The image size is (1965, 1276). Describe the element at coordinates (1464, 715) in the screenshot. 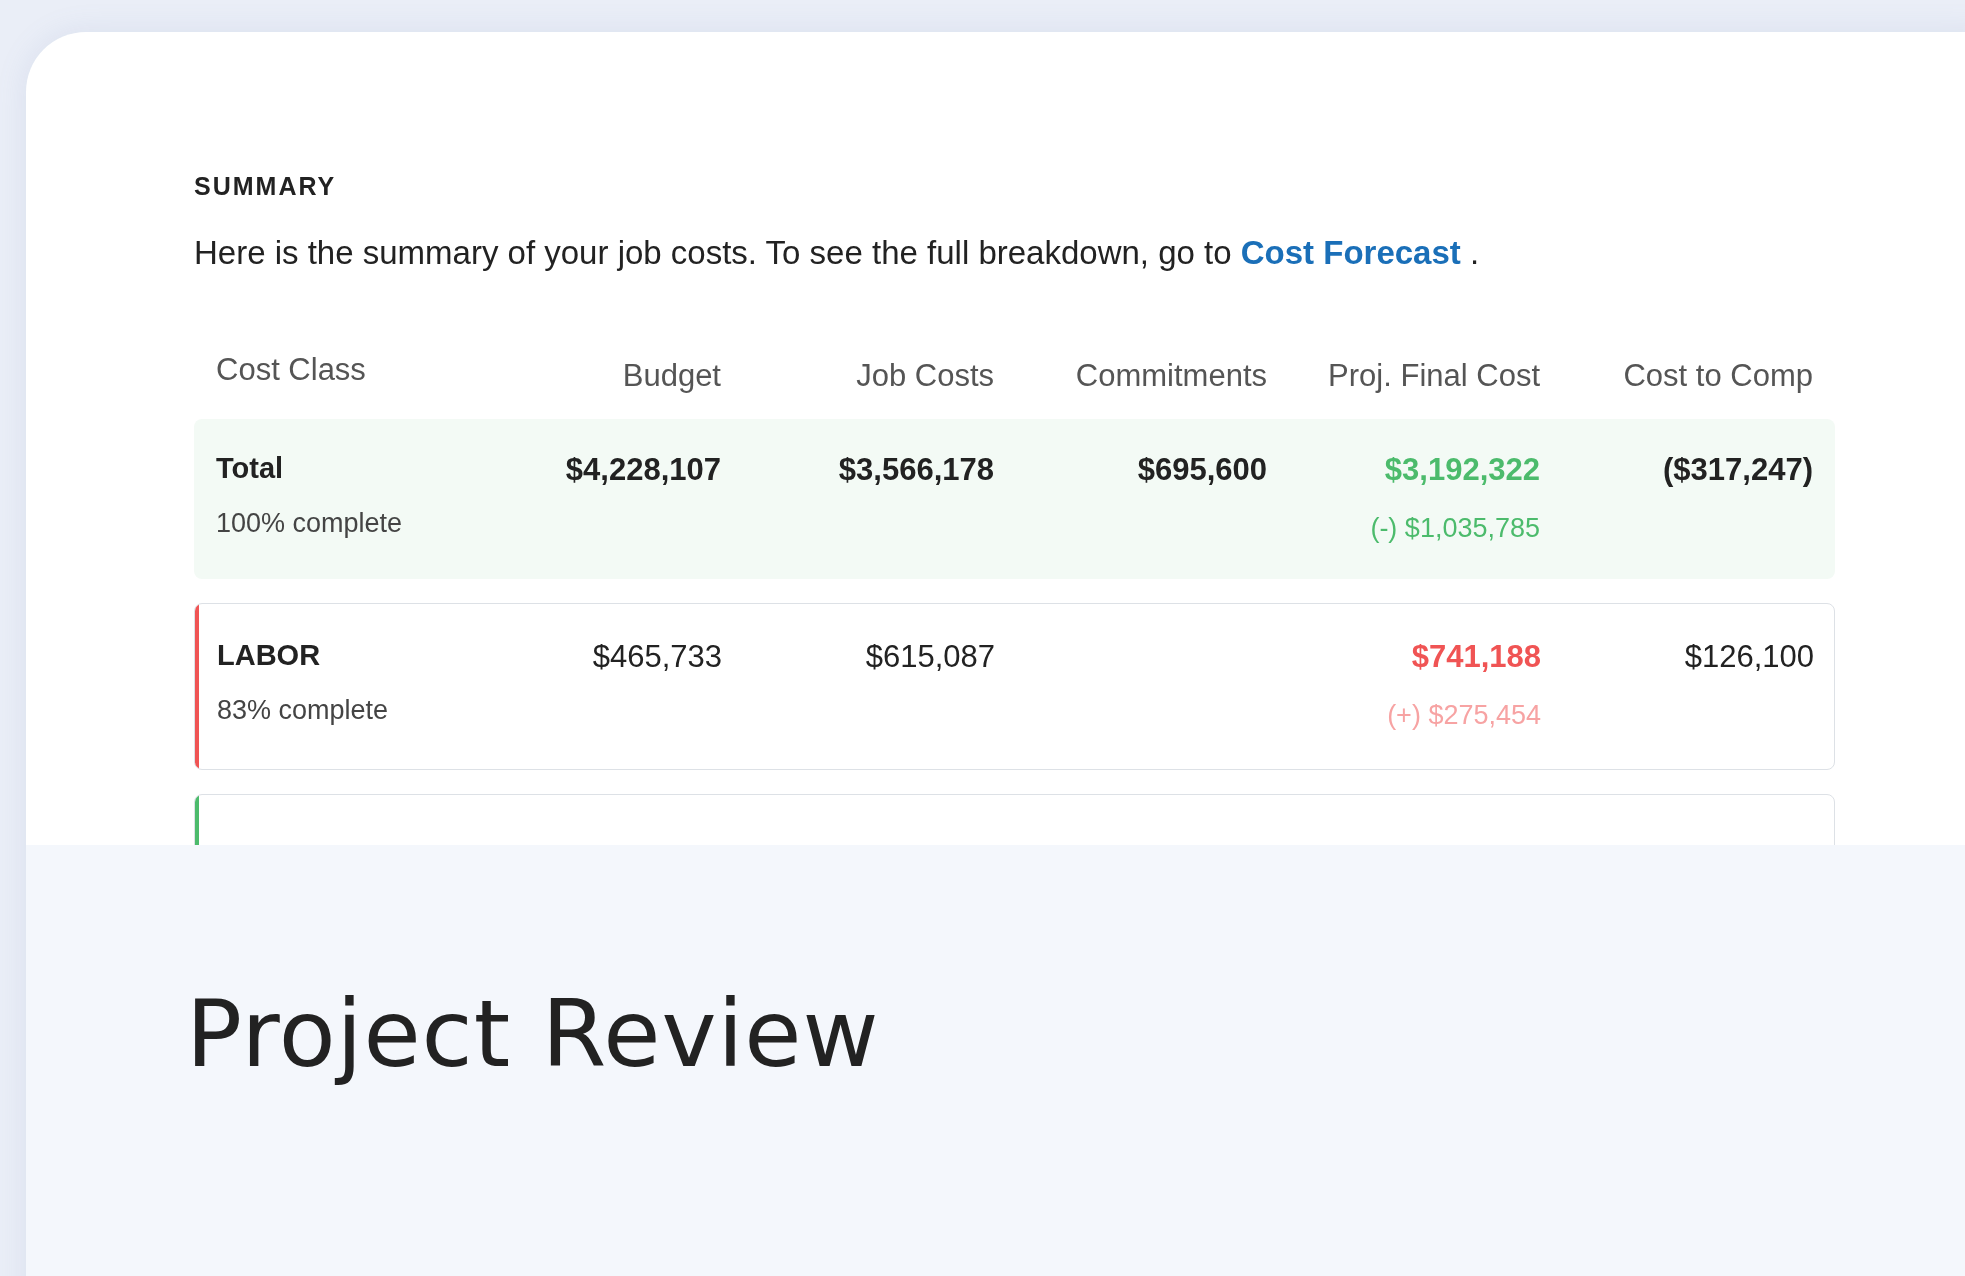

I see `variance-text: (+) $275,454` at that location.